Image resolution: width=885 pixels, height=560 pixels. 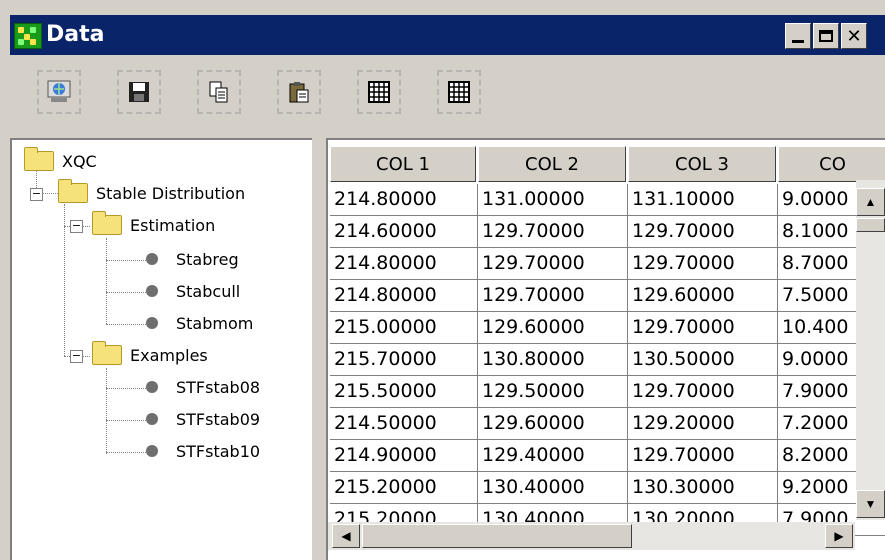 I want to click on tree-leaf-stfstab09: STFstab09, so click(x=203, y=419).